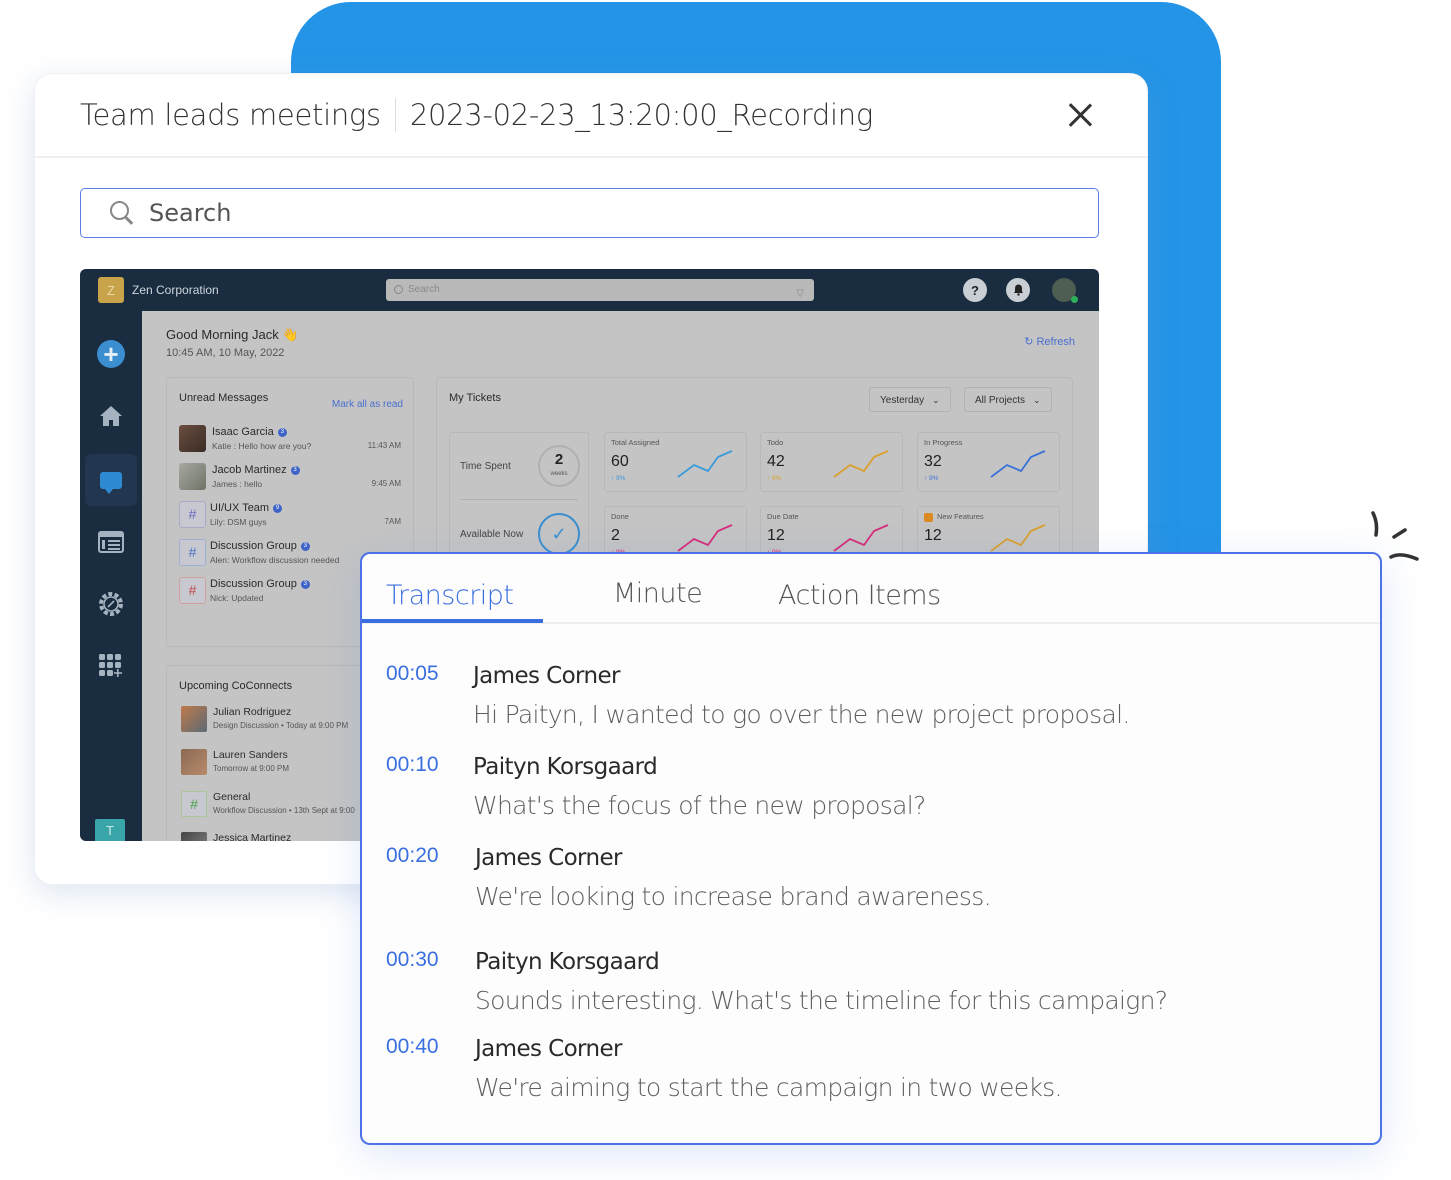 This screenshot has height=1180, width=1451. What do you see at coordinates (111, 354) in the screenshot?
I see `add-icon: +` at bounding box center [111, 354].